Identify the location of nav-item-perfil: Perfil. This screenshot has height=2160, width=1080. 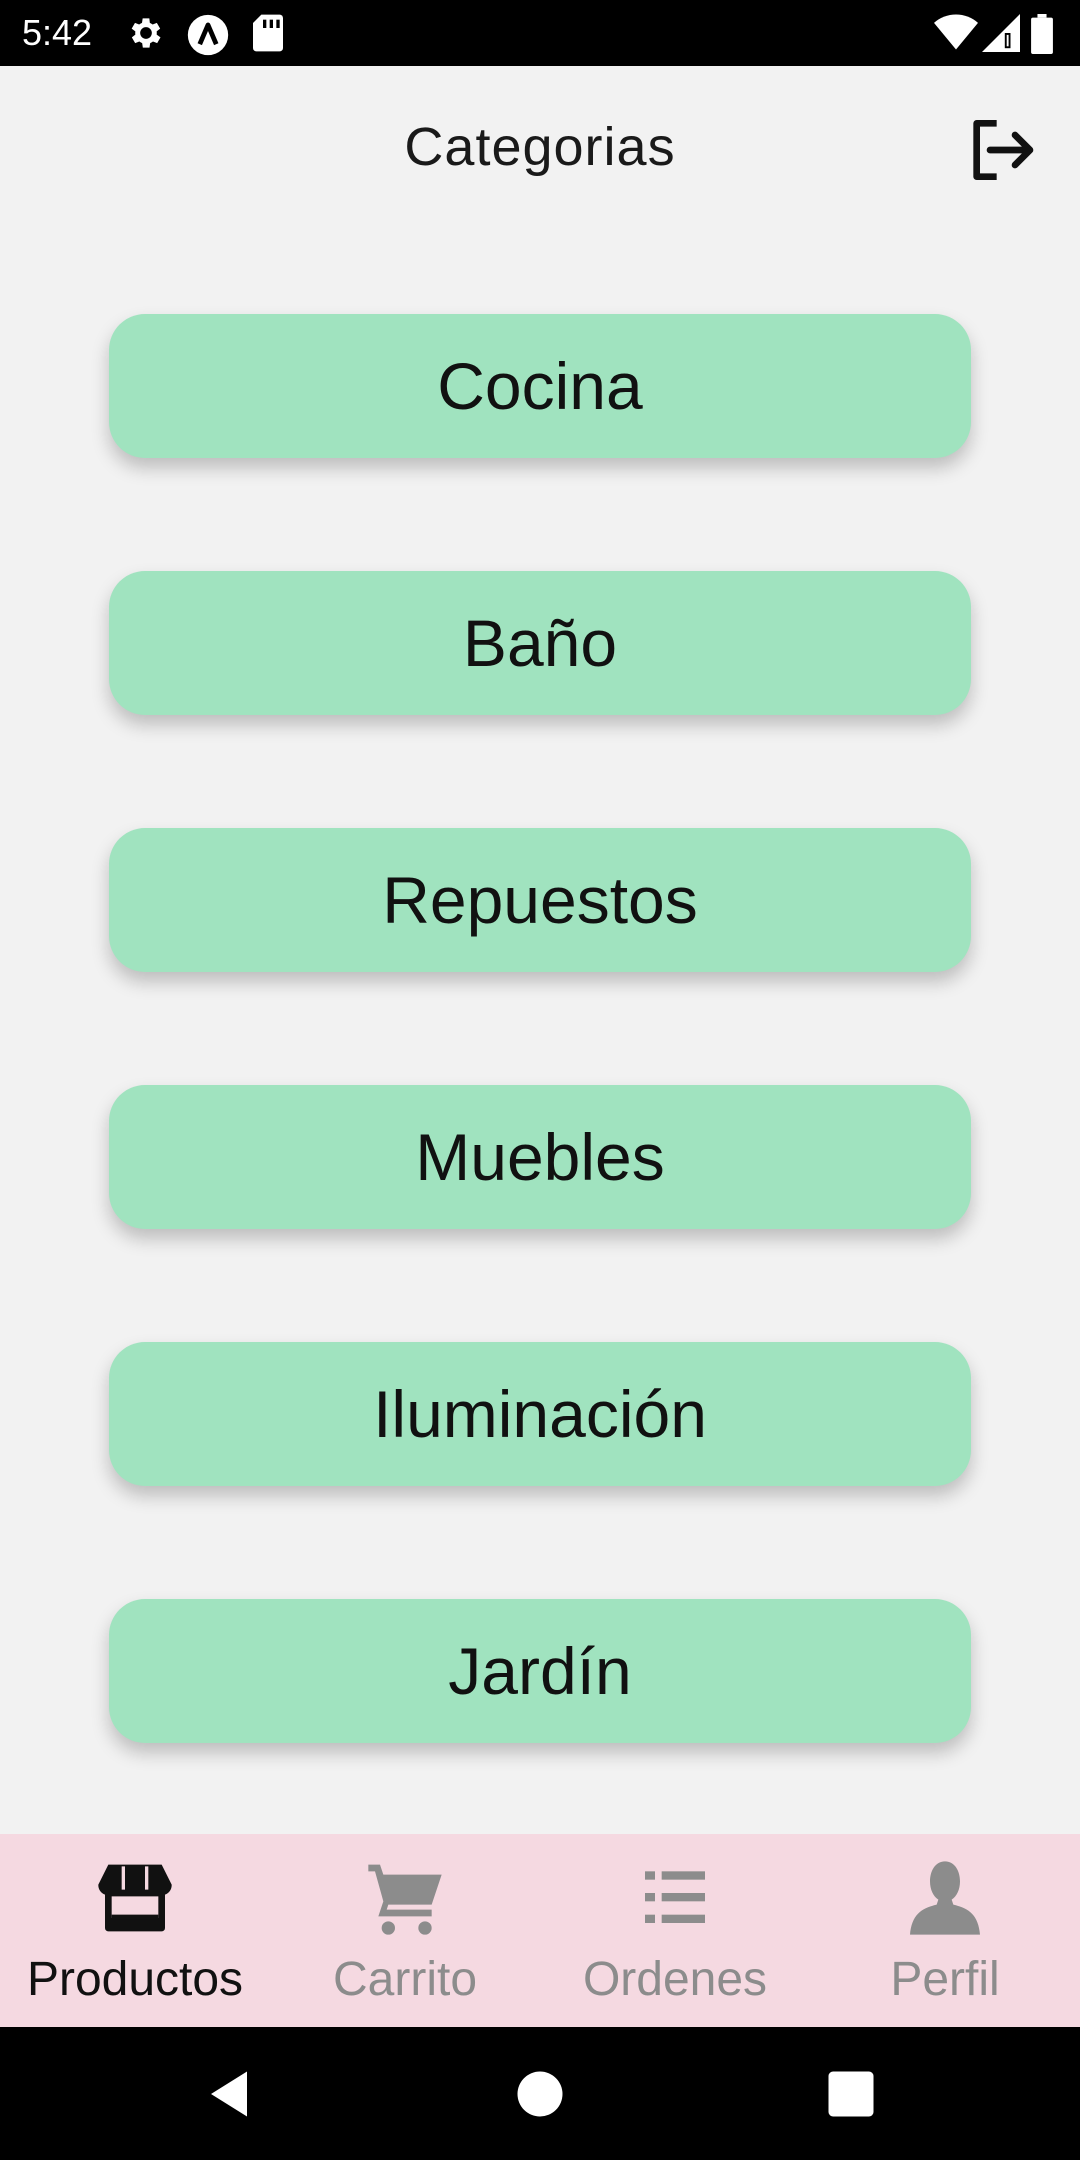
(945, 1930).